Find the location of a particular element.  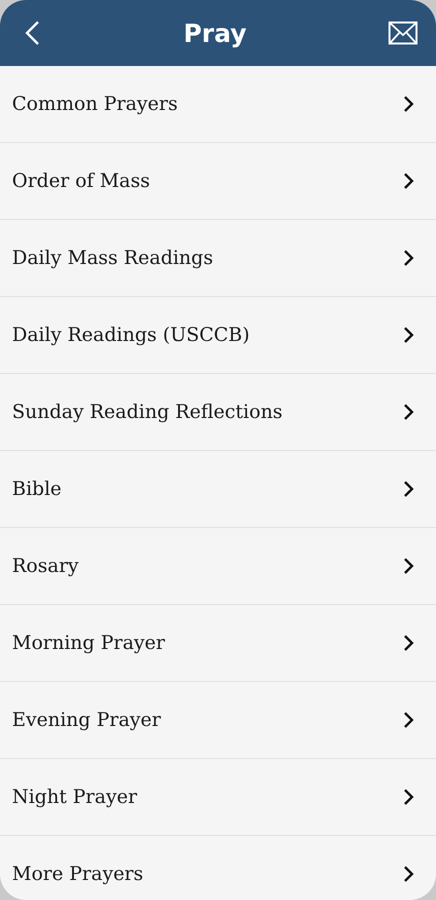

menu-item: Daily Mass Readings is located at coordinates (218, 258).